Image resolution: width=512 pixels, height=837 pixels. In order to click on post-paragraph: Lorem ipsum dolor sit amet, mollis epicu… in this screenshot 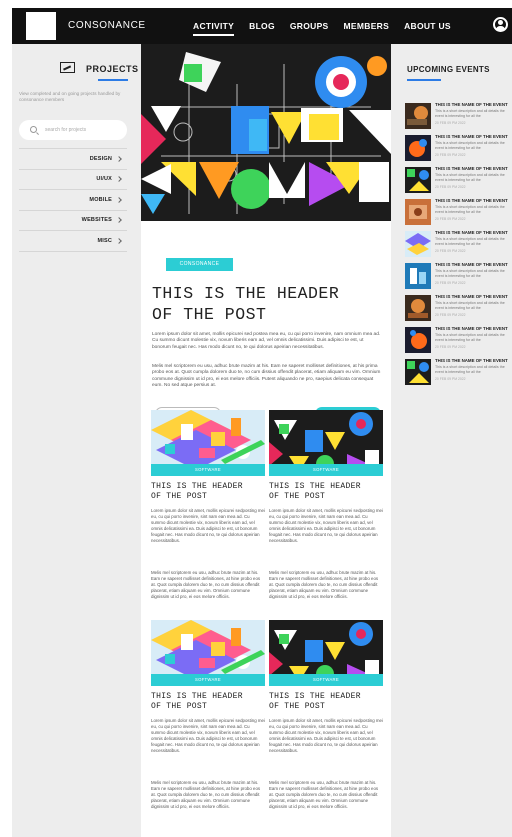, I will do `click(266, 341)`.